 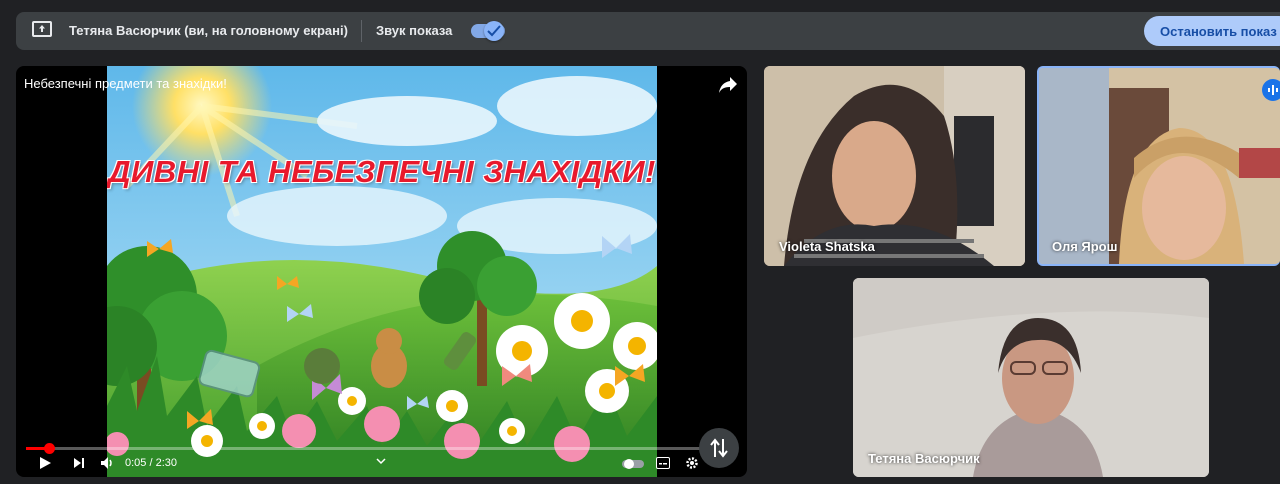 What do you see at coordinates (49, 448) in the screenshot?
I see `progress-scrubber` at bounding box center [49, 448].